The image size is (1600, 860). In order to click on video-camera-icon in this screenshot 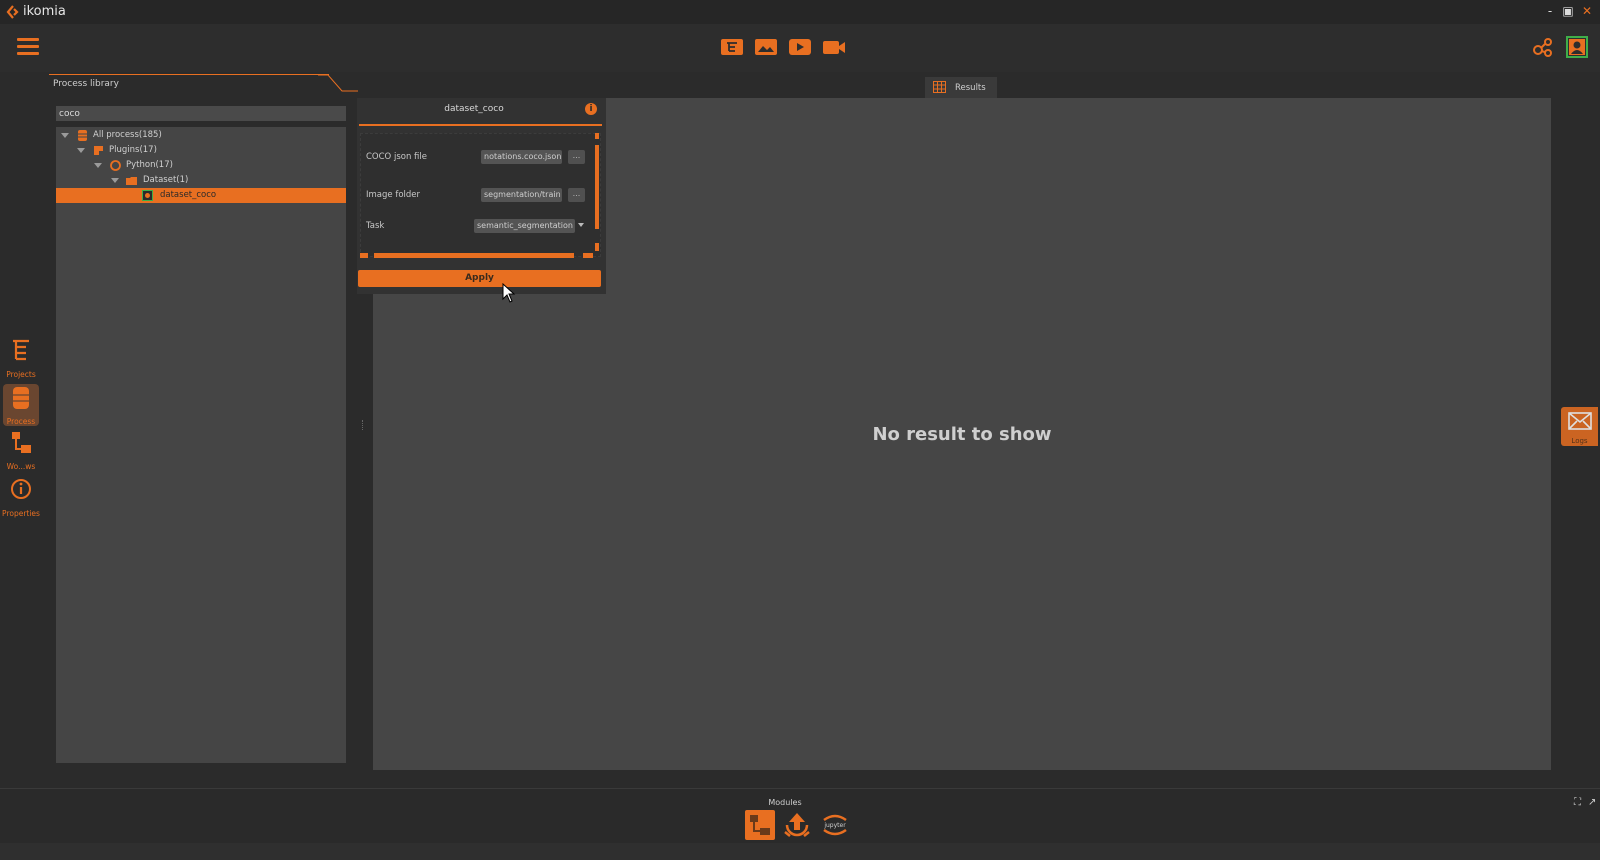, I will do `click(834, 47)`.